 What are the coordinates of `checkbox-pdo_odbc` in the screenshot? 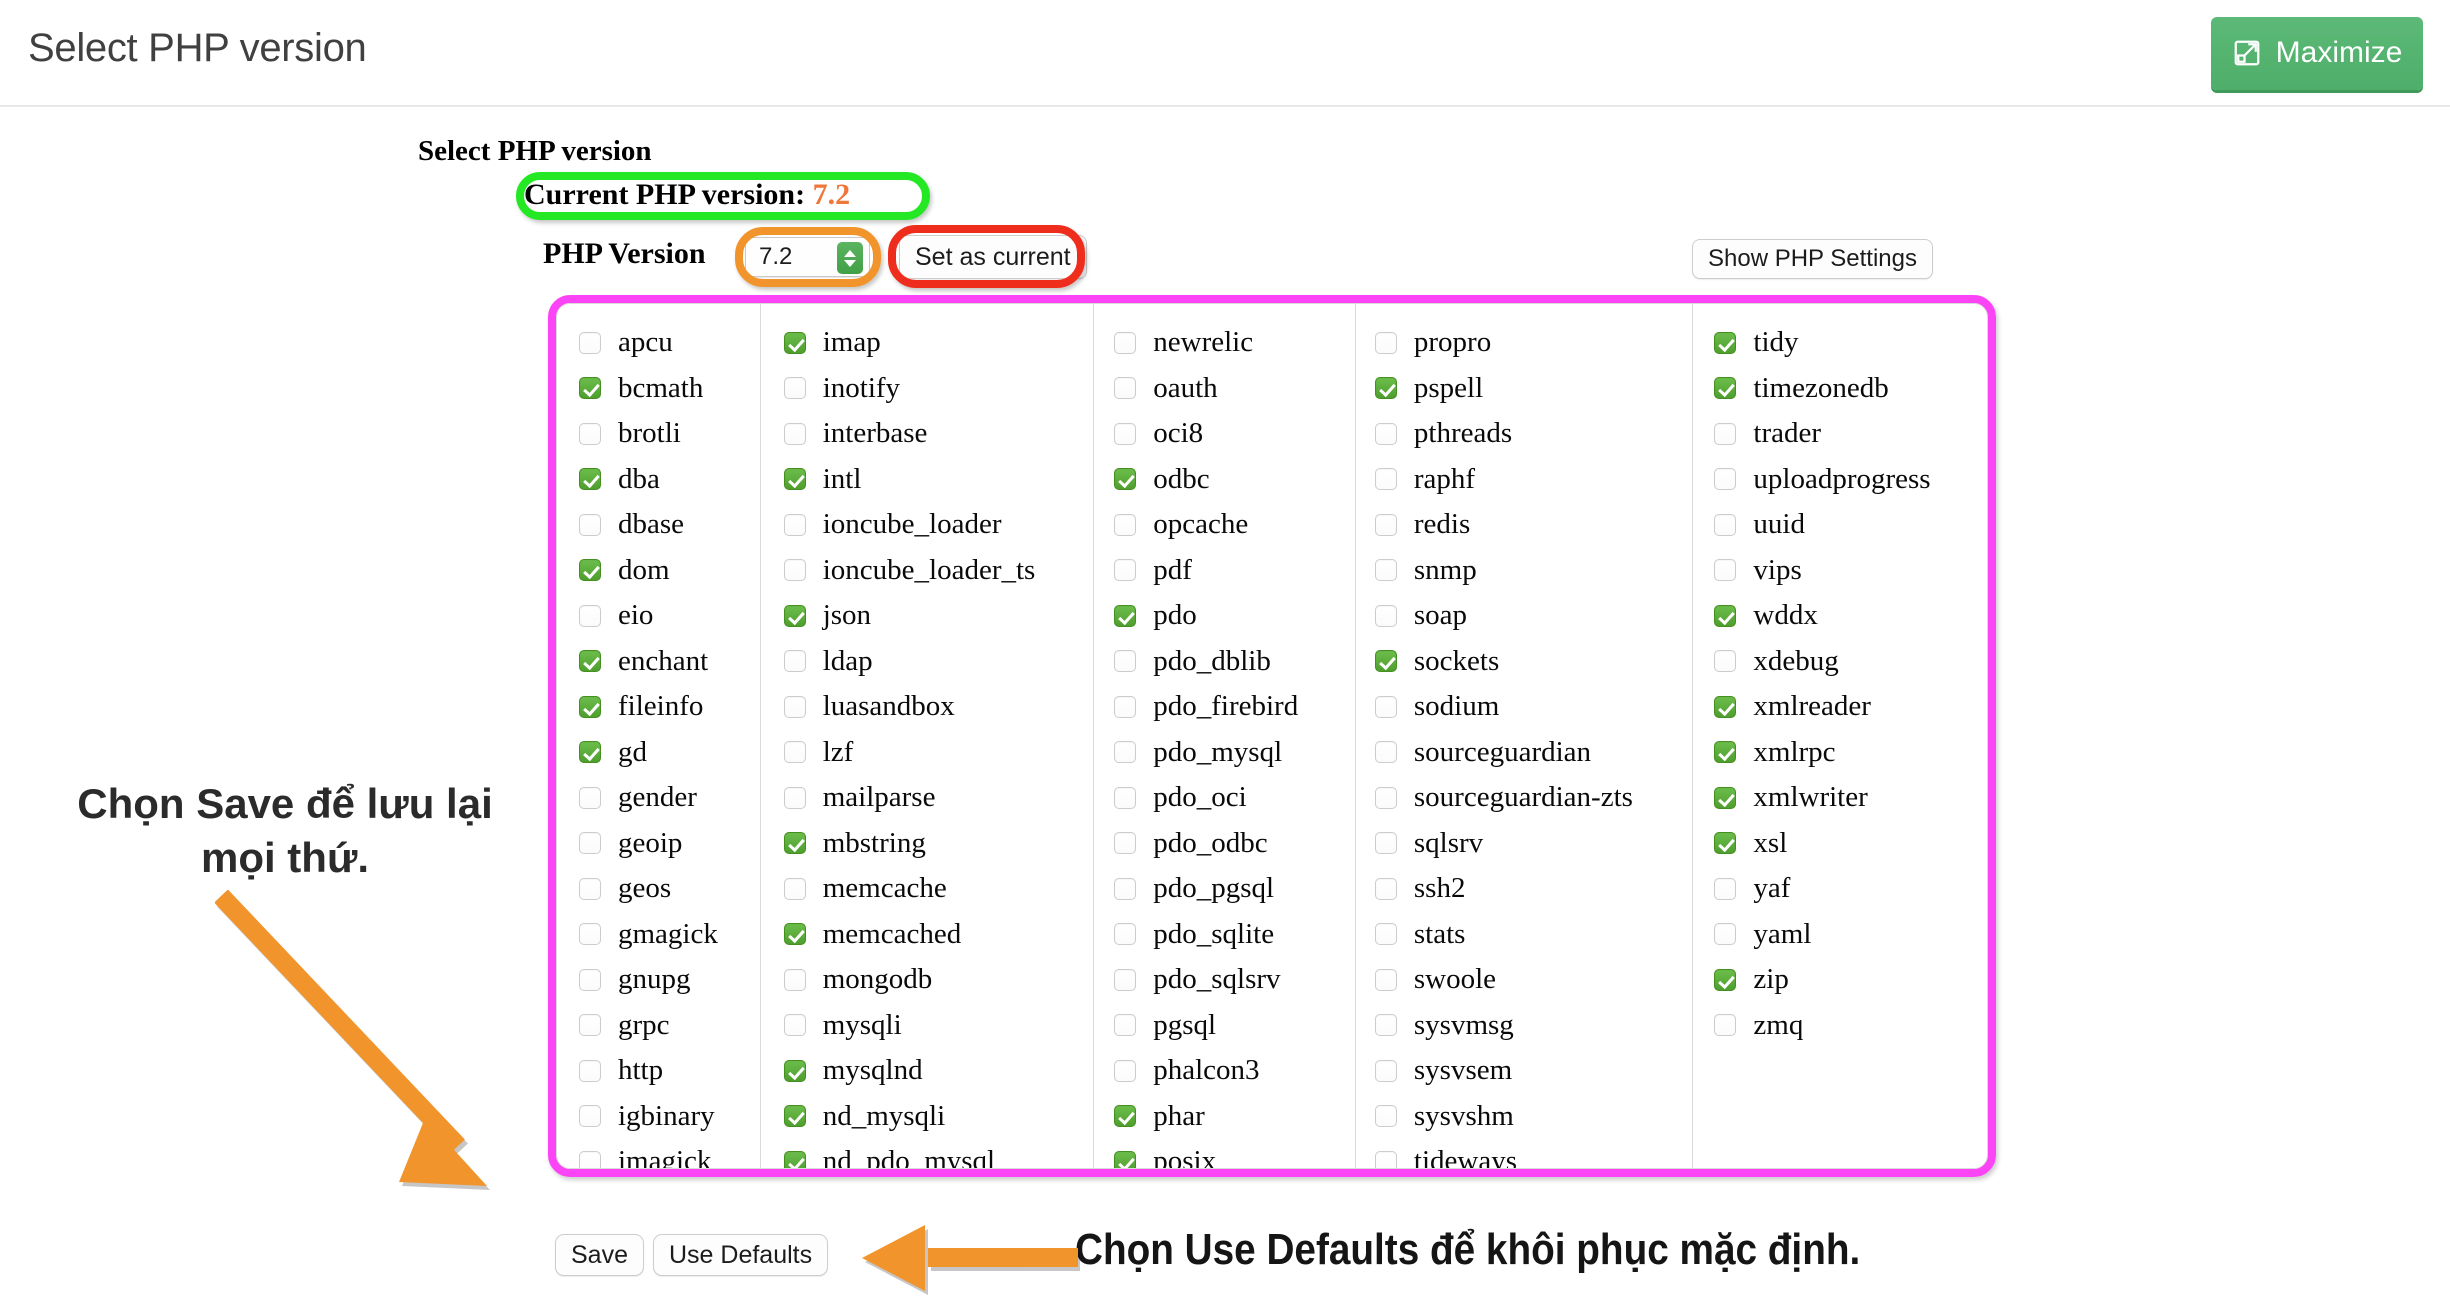 It's located at (1125, 843).